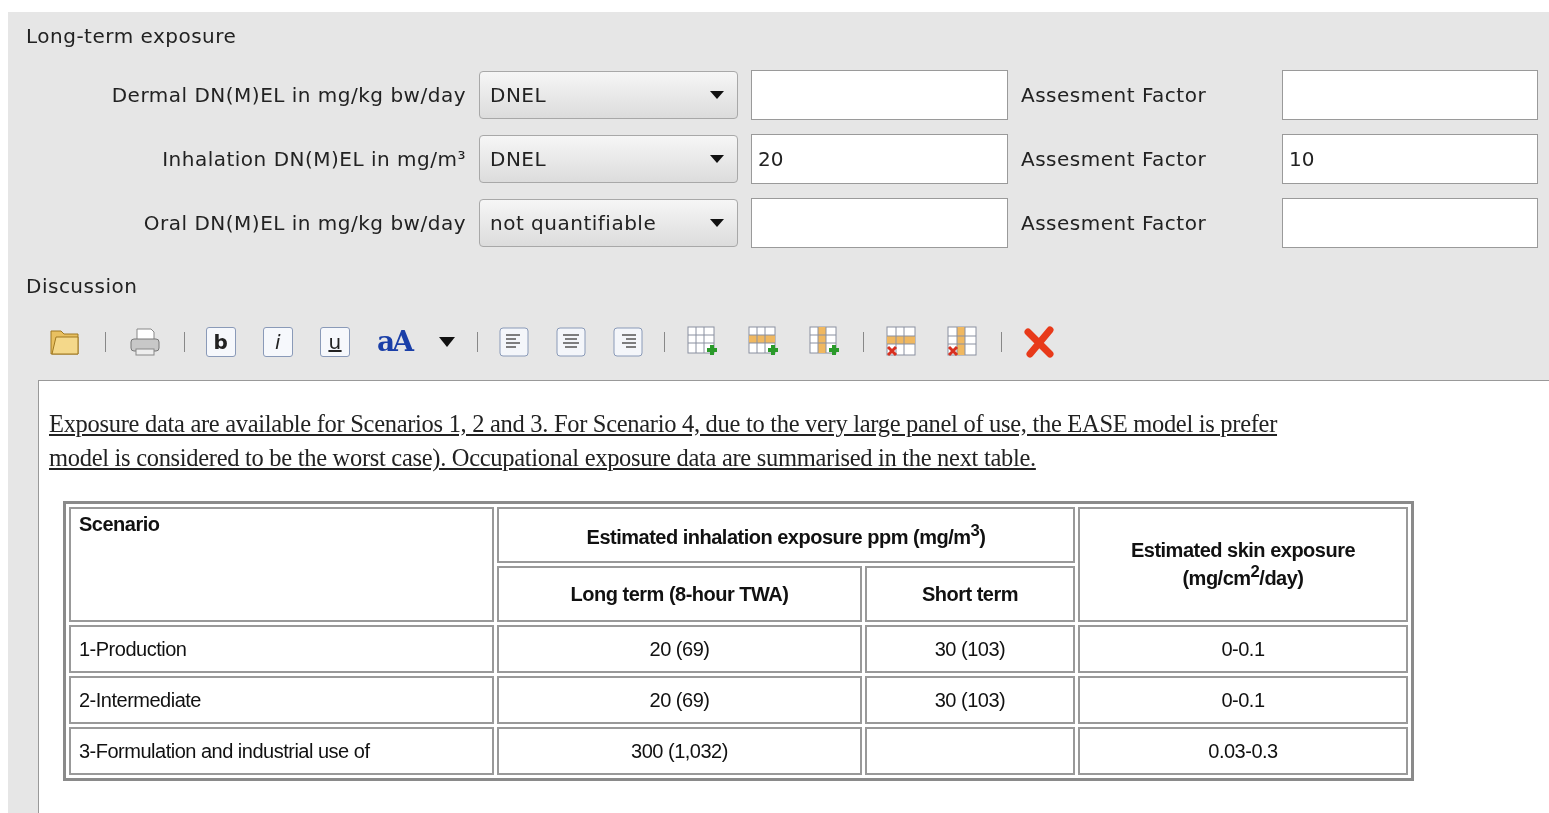 This screenshot has height=813, width=1549. I want to click on table-header: Short term, so click(970, 594).